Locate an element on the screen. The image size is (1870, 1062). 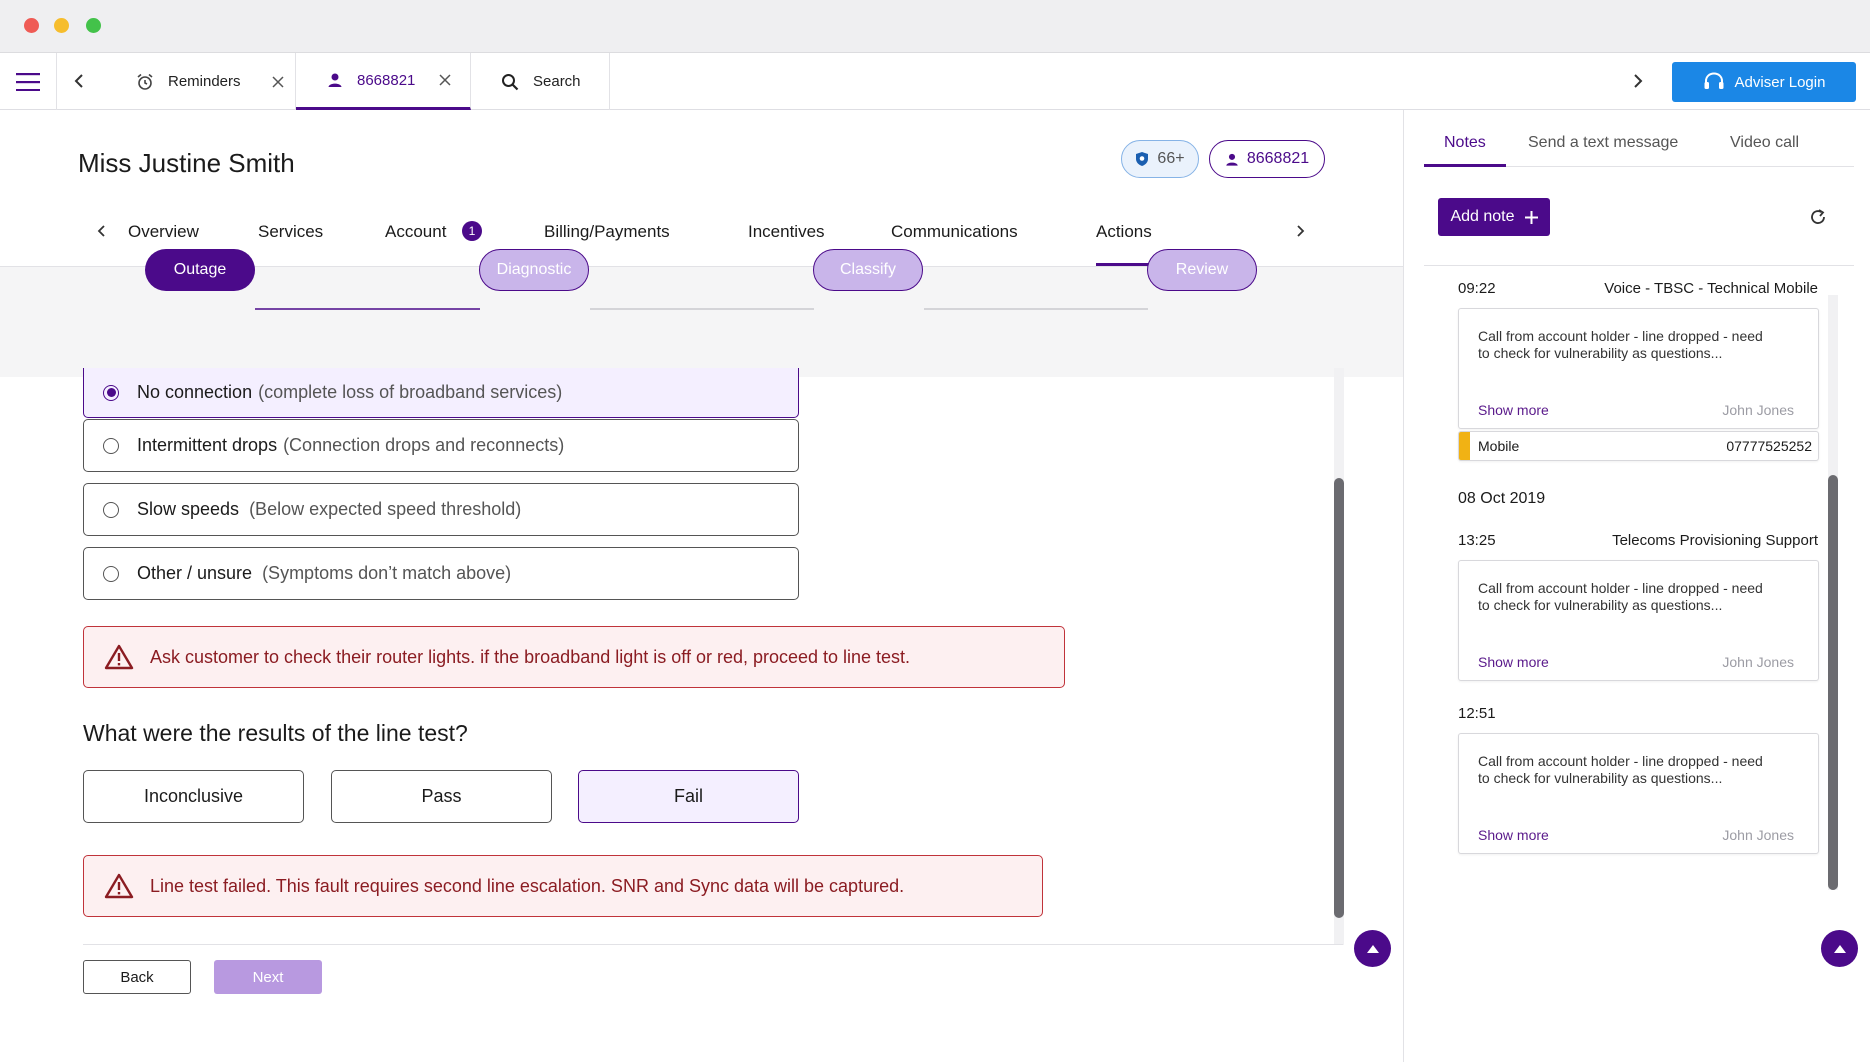
contact-accent-bar is located at coordinates (1464, 446).